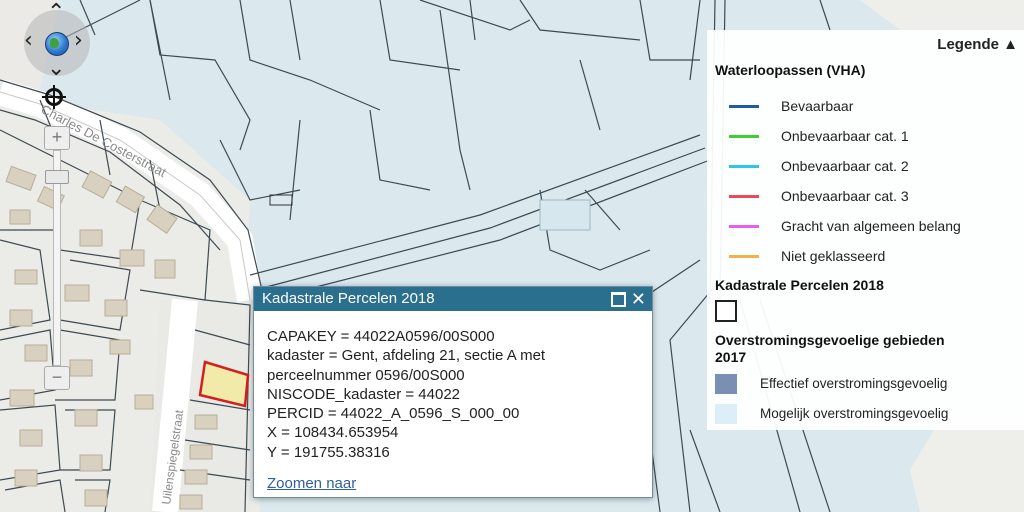 Image resolution: width=1024 pixels, height=512 pixels. Describe the element at coordinates (833, 256) in the screenshot. I see `legend-item-label: Niet geklasseerd` at that location.